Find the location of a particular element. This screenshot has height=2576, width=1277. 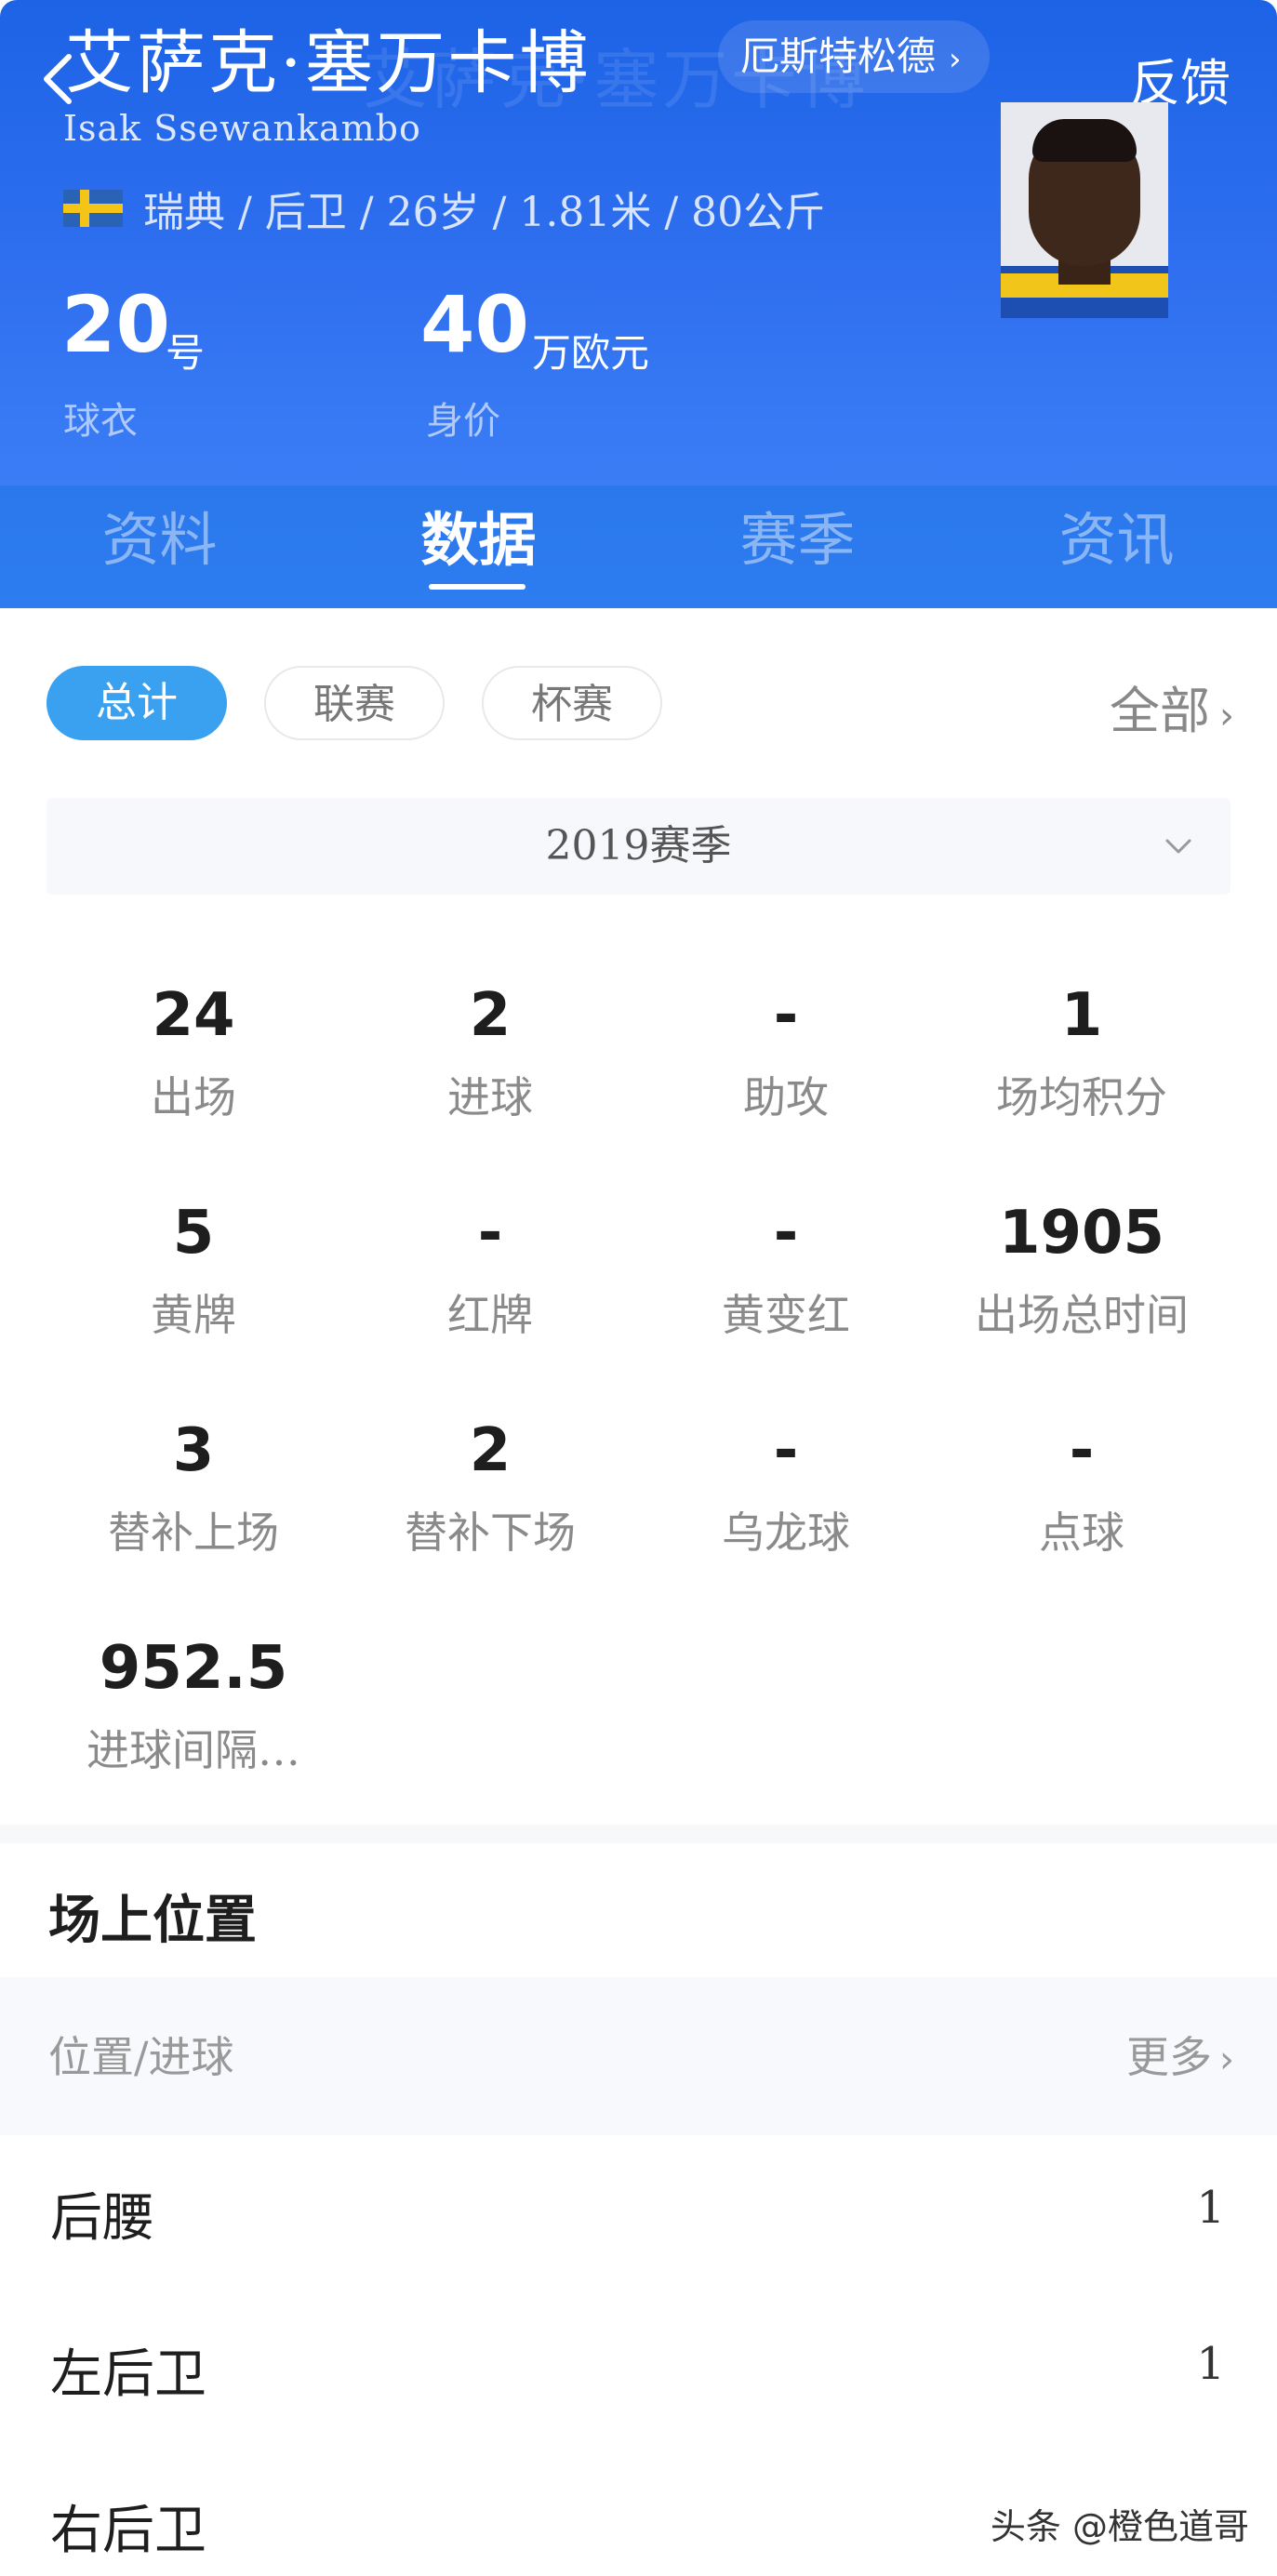

player-info-text: 瑞典 / 后卫 / 26岁 / 1.81米 / 80公斤 is located at coordinates (485, 212).